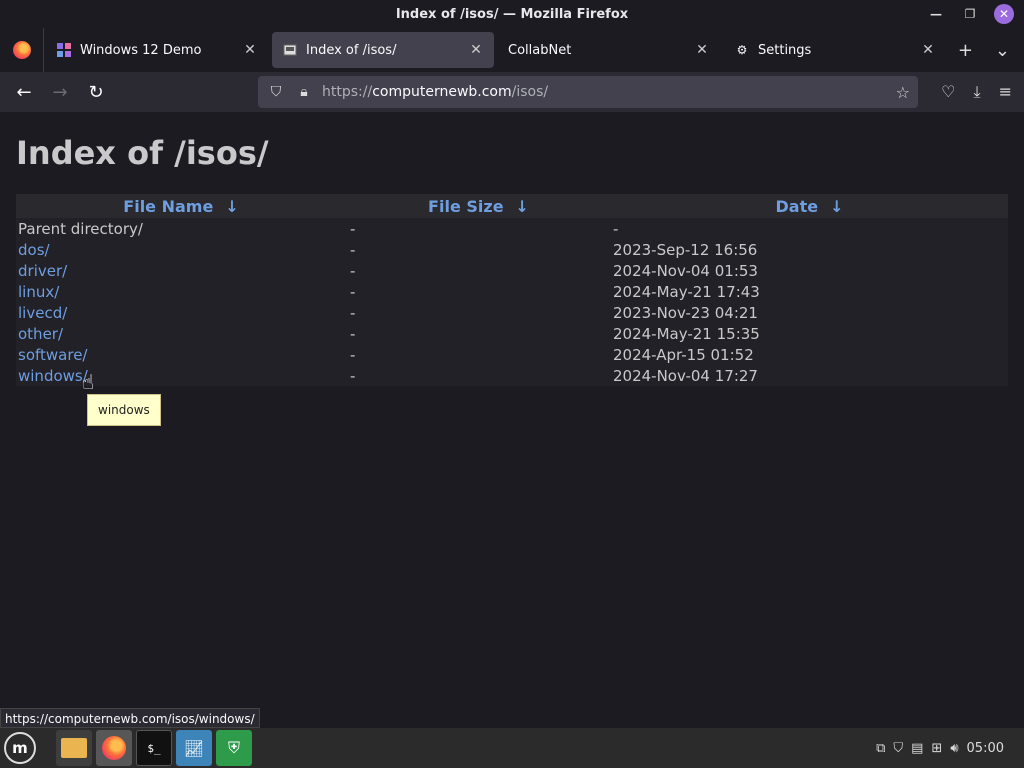  Describe the element at coordinates (40, 334) in the screenshot. I see `file-link: other/` at that location.